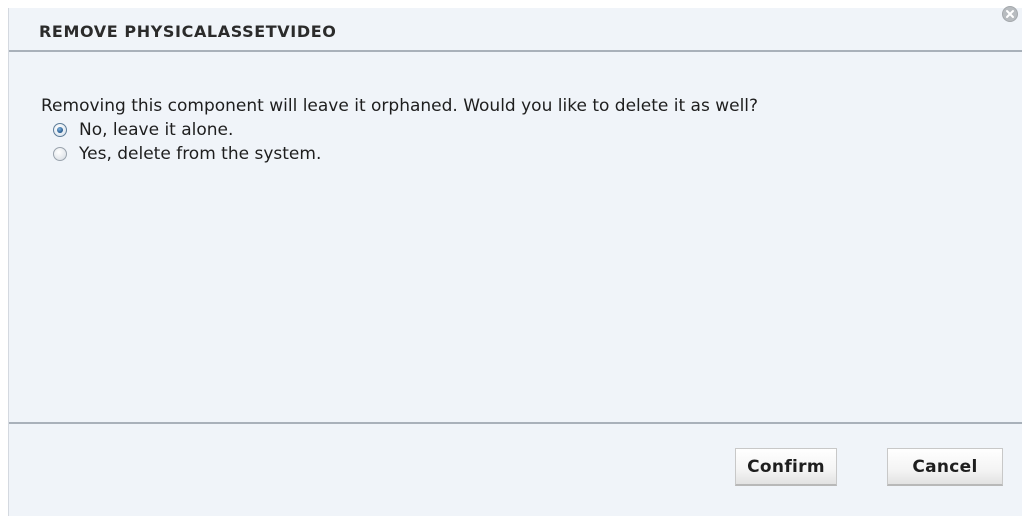 This screenshot has height=516, width=1024. Describe the element at coordinates (786, 467) in the screenshot. I see `confirm-button: Confirm` at that location.